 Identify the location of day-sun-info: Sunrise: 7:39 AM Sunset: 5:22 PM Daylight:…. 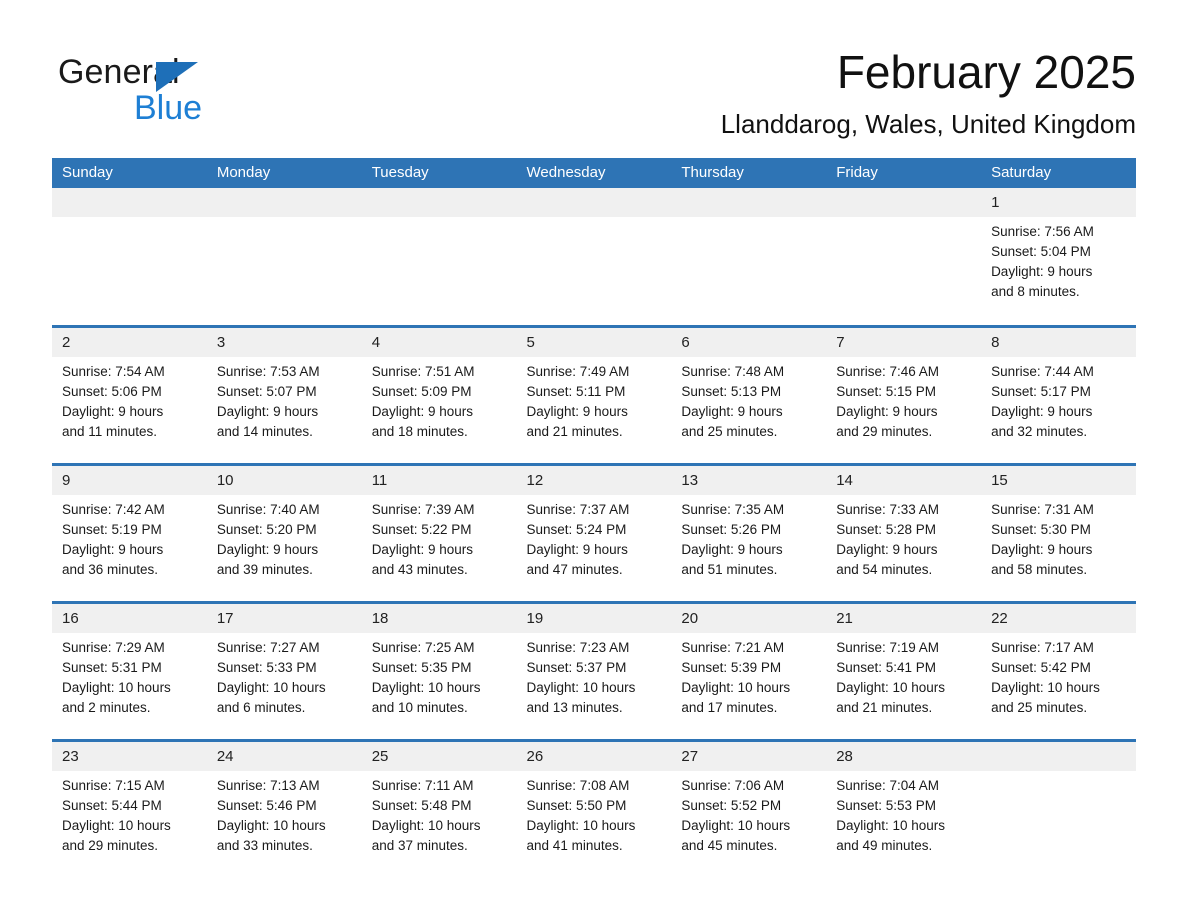
(439, 537).